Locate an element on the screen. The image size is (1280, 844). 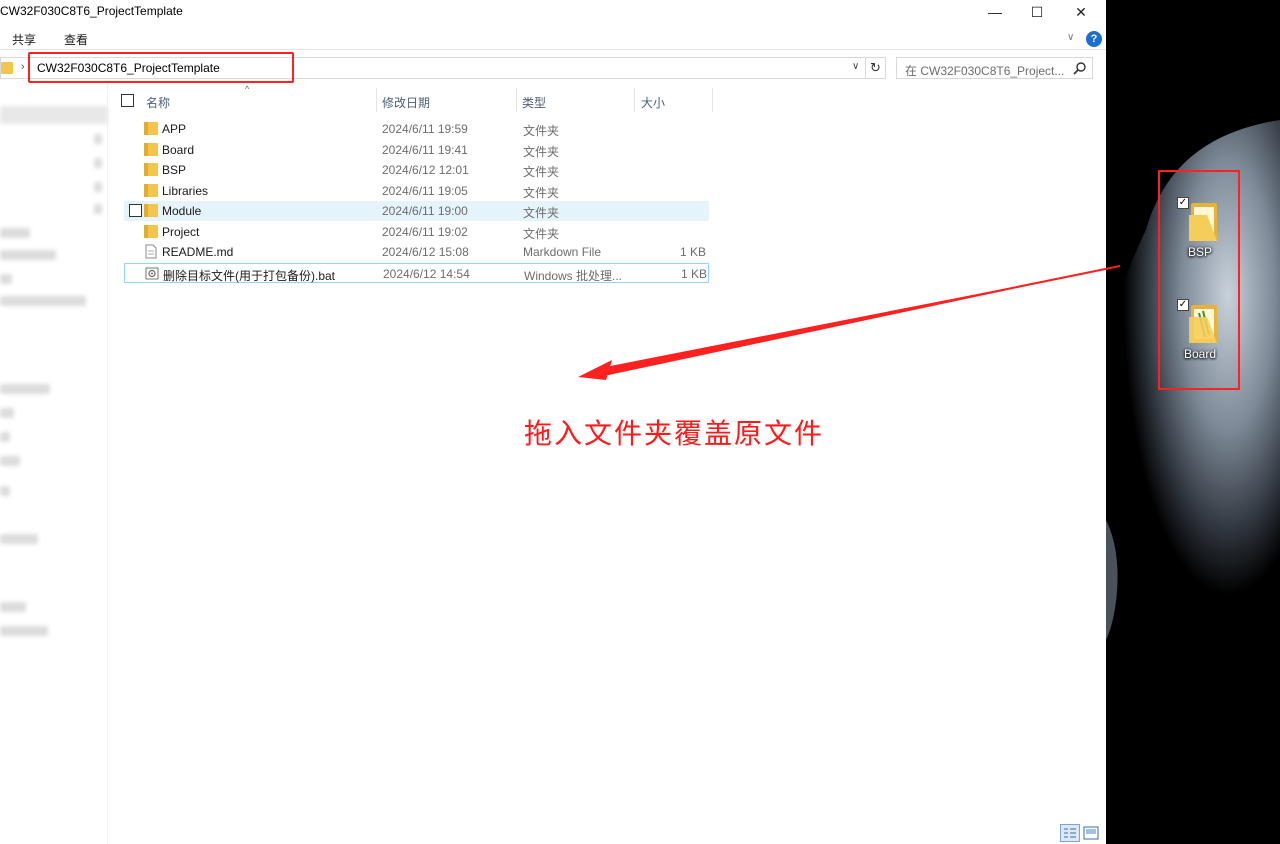
close-button: ✕ is located at coordinates (1081, 12).